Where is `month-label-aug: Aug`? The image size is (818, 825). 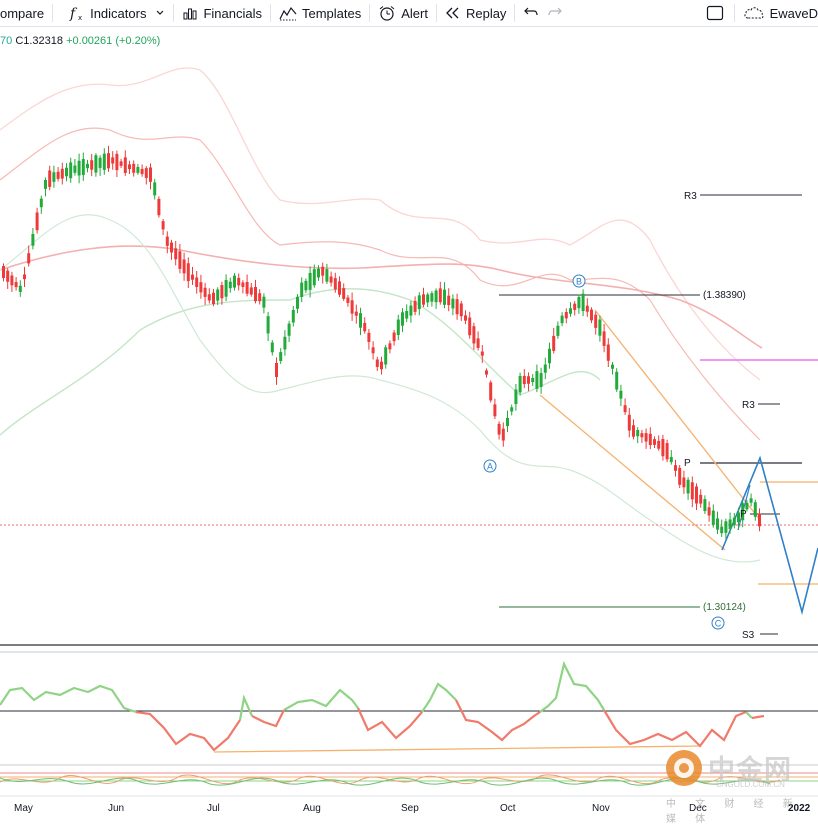
month-label-aug: Aug is located at coordinates (312, 808).